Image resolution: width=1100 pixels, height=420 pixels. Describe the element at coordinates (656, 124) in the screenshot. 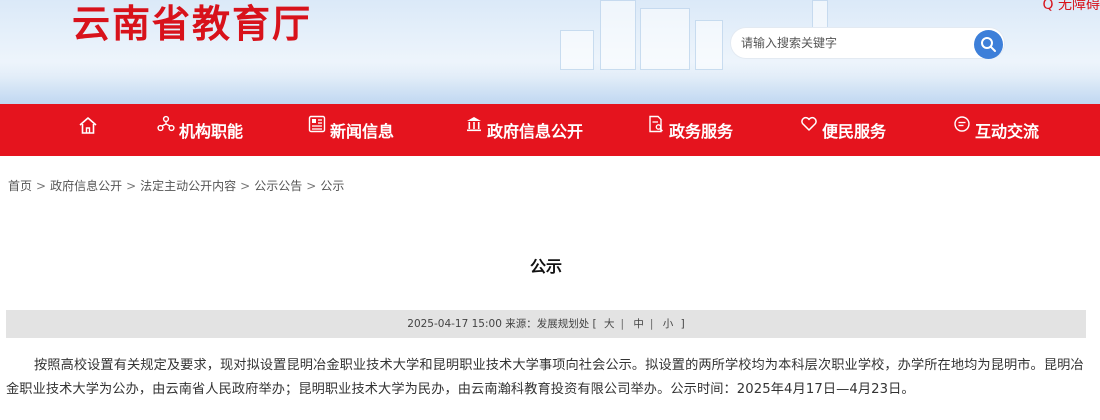

I see `service-icon` at that location.